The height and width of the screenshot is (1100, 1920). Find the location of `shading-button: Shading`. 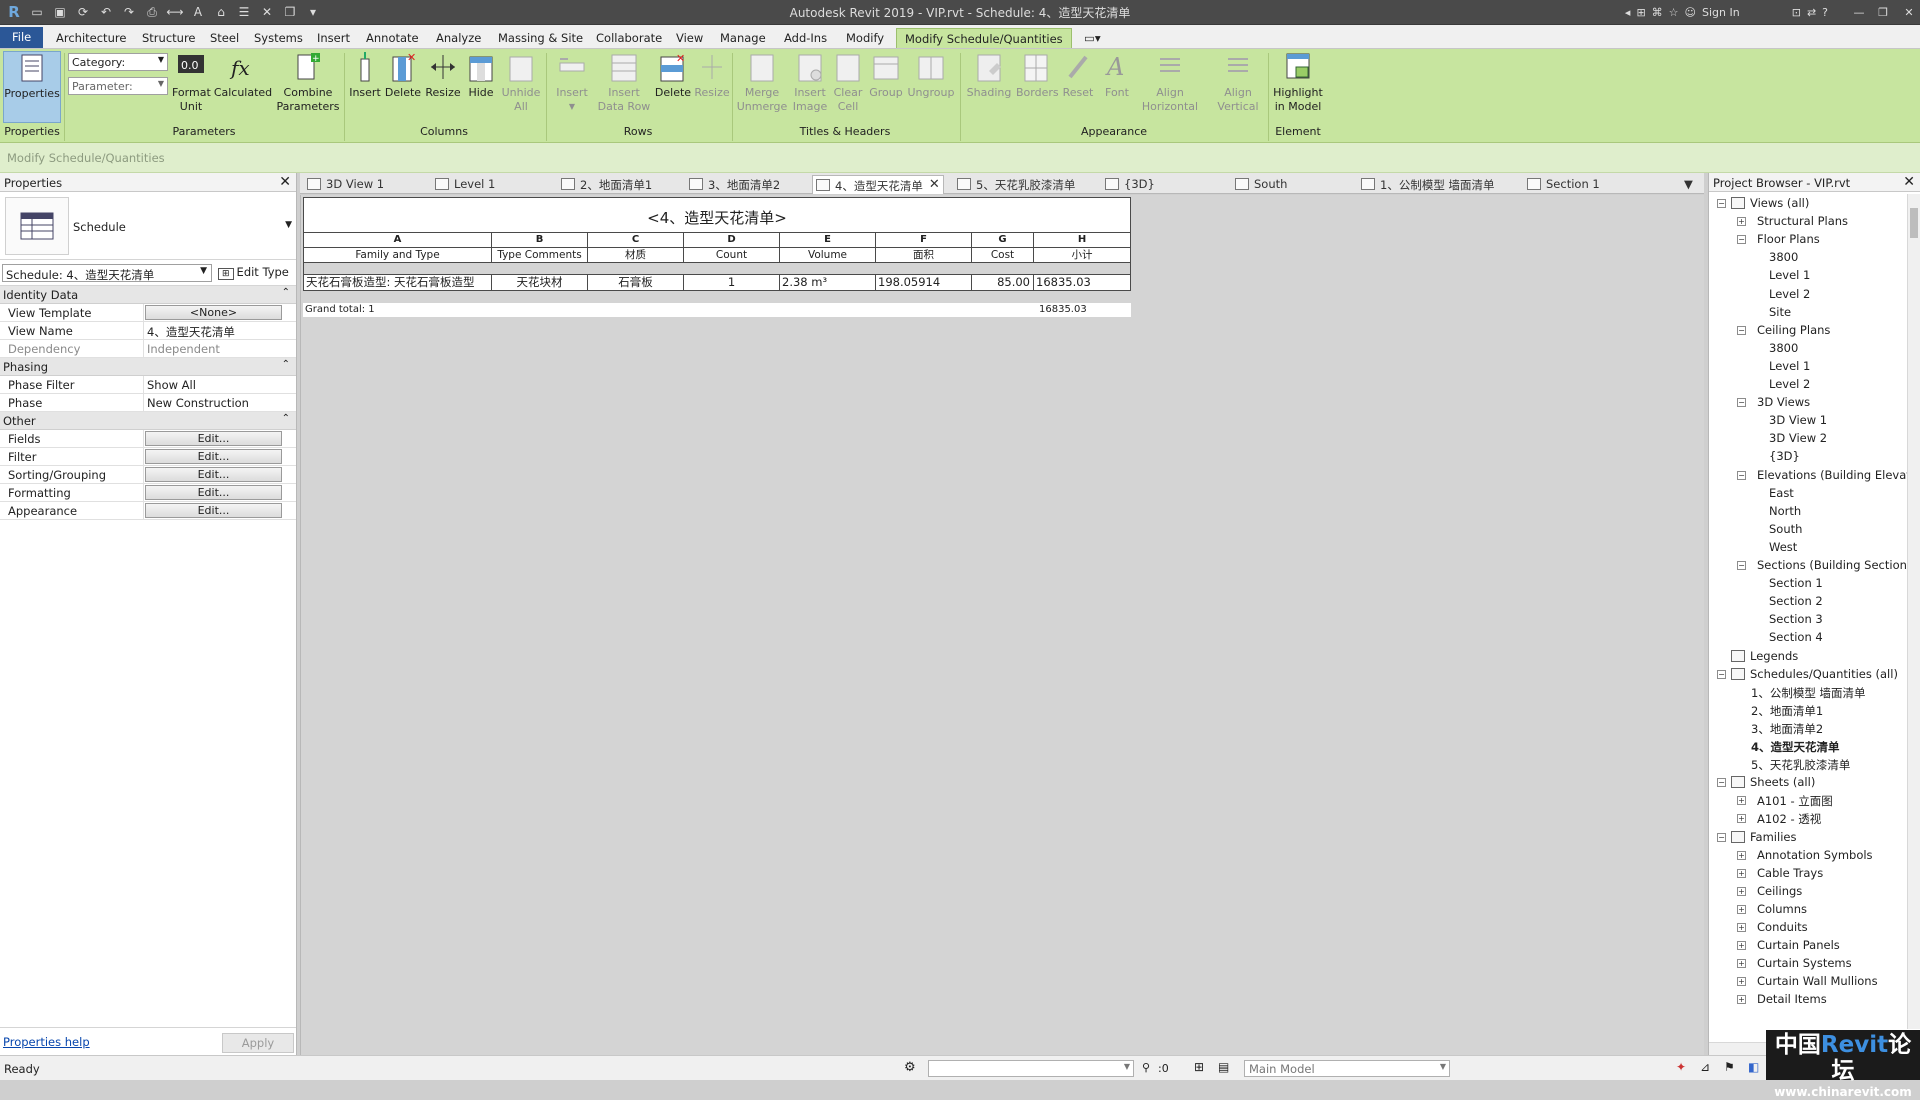

shading-button: Shading is located at coordinates (989, 75).